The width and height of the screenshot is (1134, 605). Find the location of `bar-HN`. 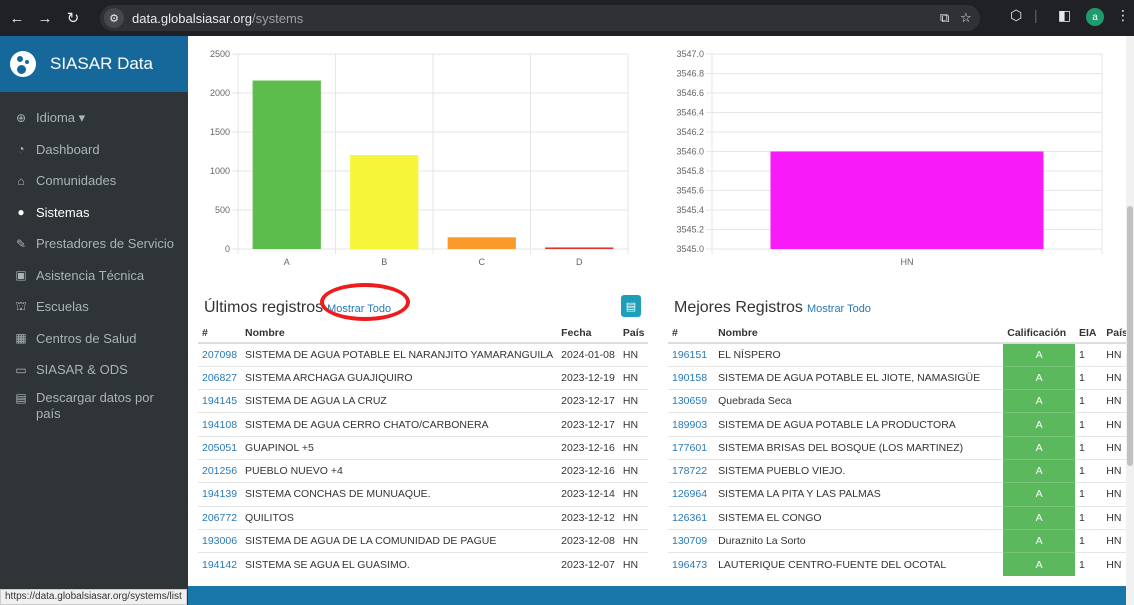

bar-HN is located at coordinates (907, 200).